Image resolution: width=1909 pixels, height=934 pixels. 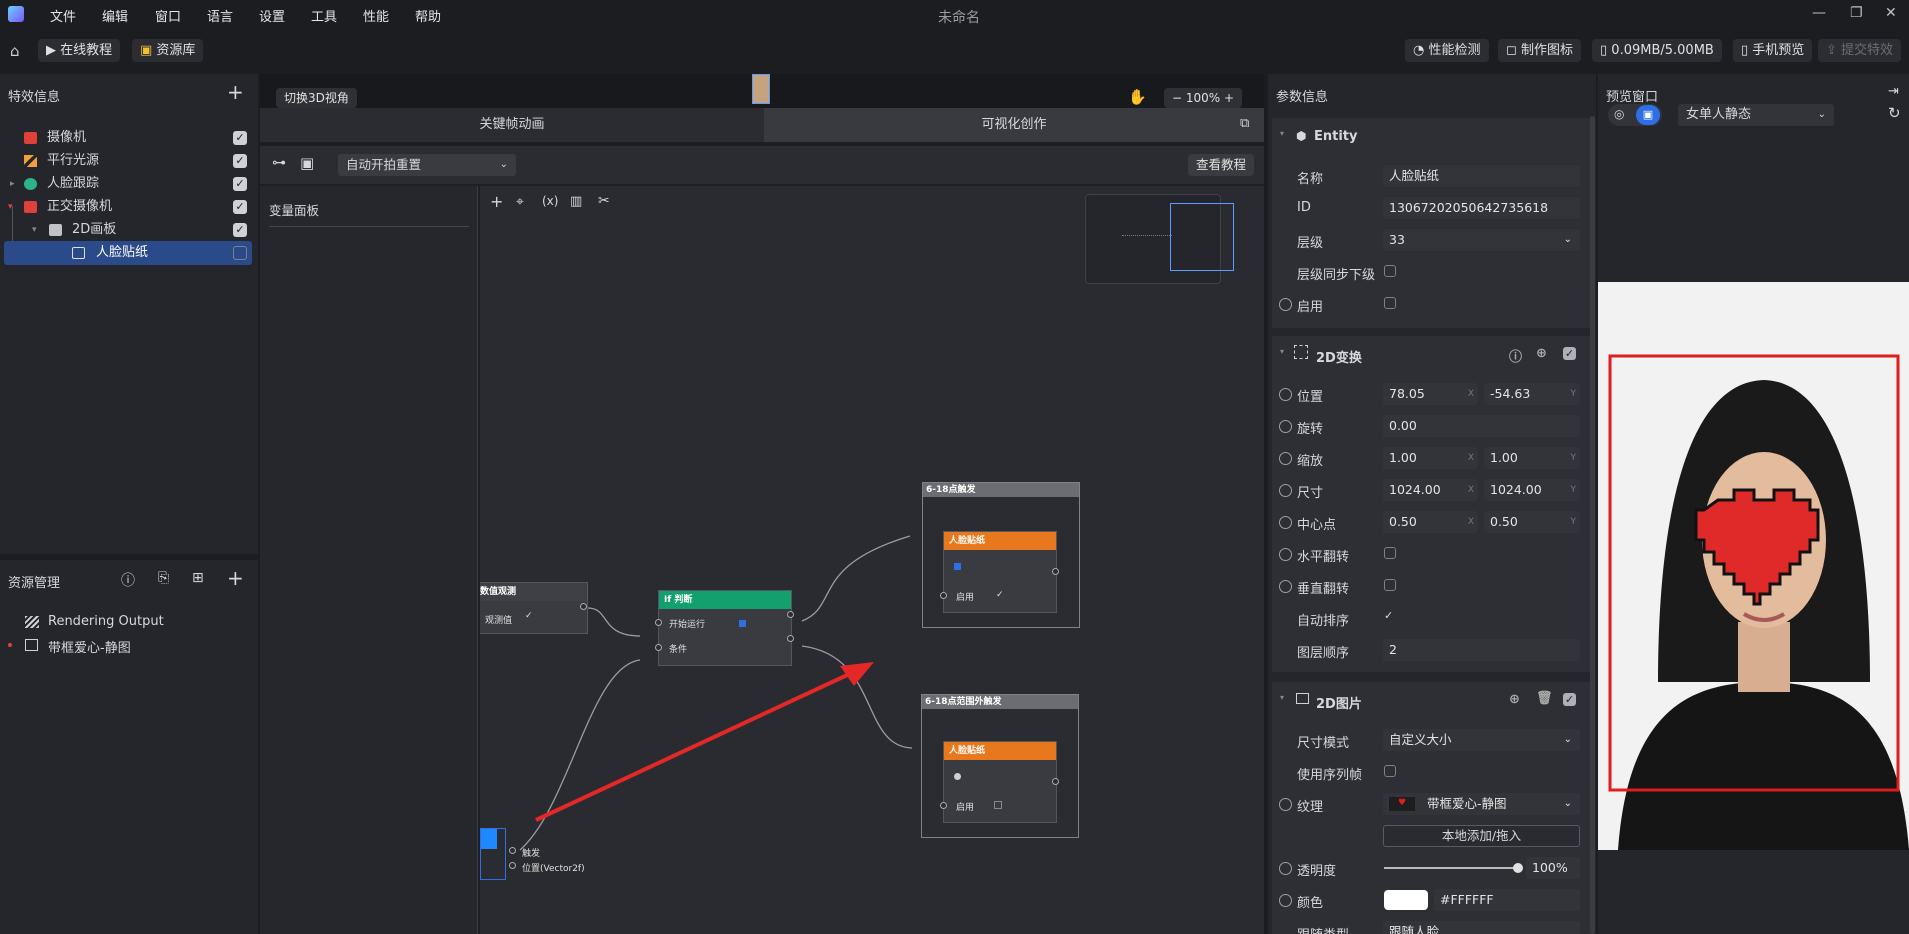 What do you see at coordinates (1481, 176) in the screenshot?
I see `name-input: 人脸贴纸` at bounding box center [1481, 176].